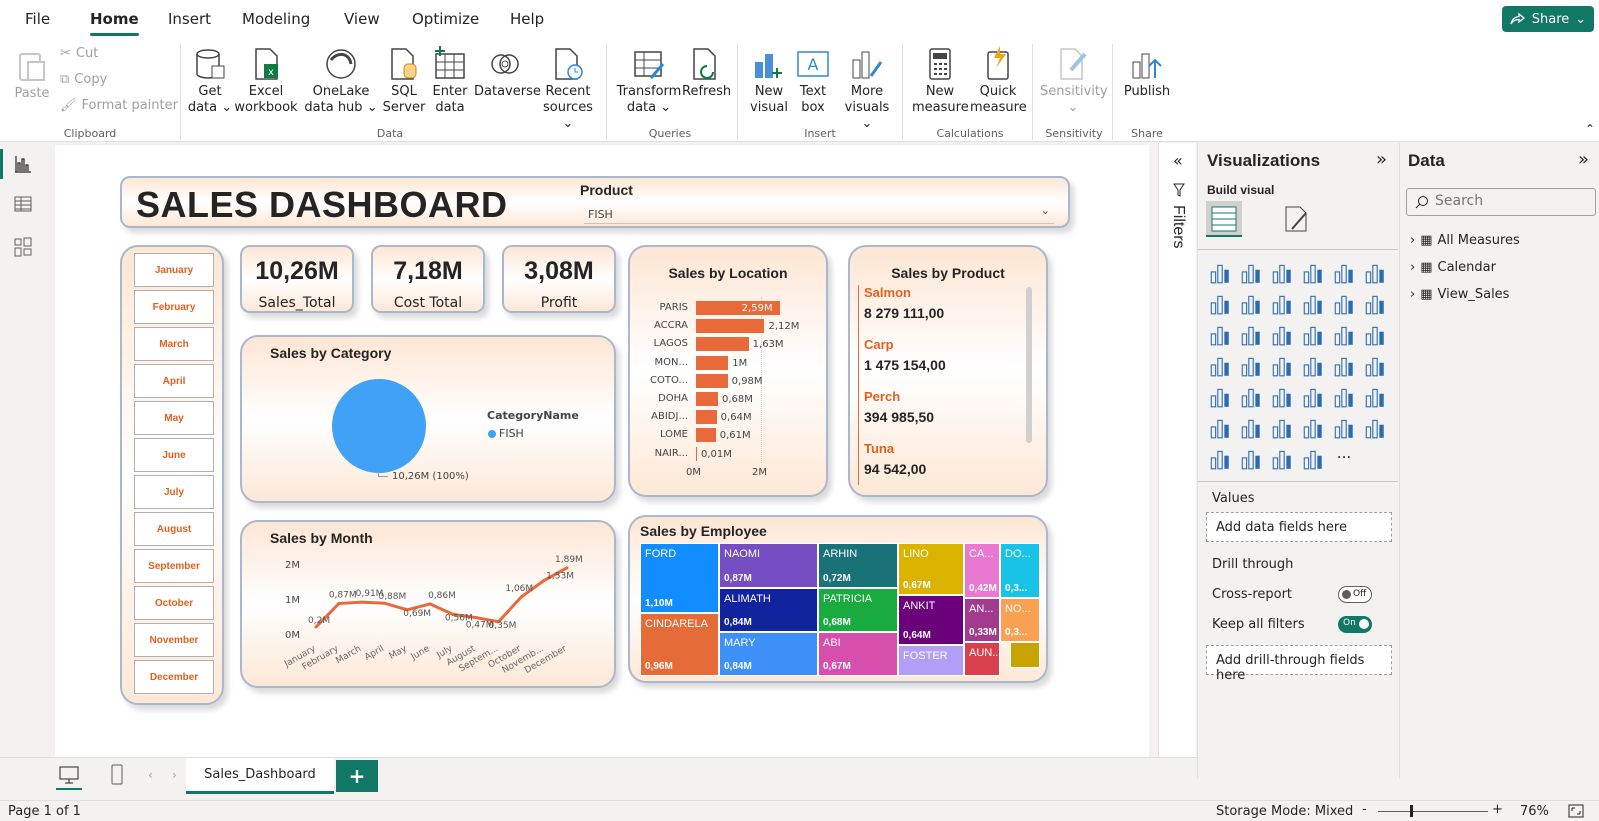  I want to click on dataverse-button: Dataverse, so click(507, 73).